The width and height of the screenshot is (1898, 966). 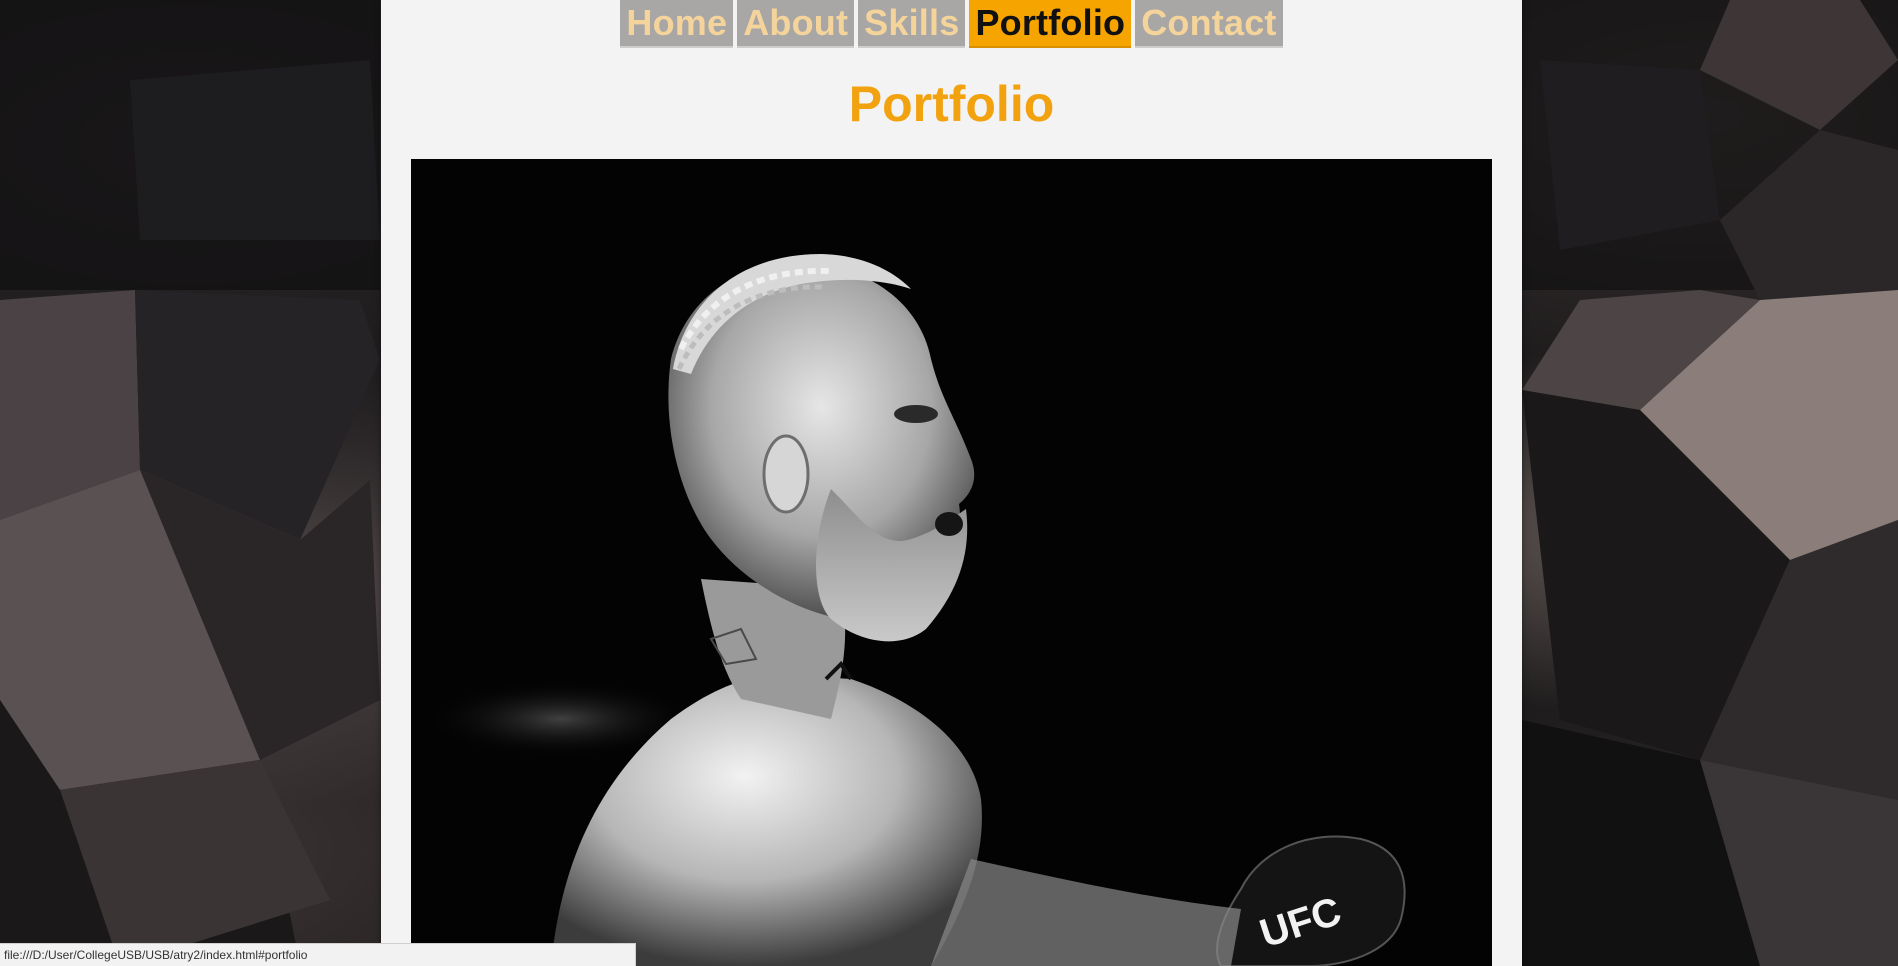 I want to click on nav-item-about: About, so click(x=796, y=24).